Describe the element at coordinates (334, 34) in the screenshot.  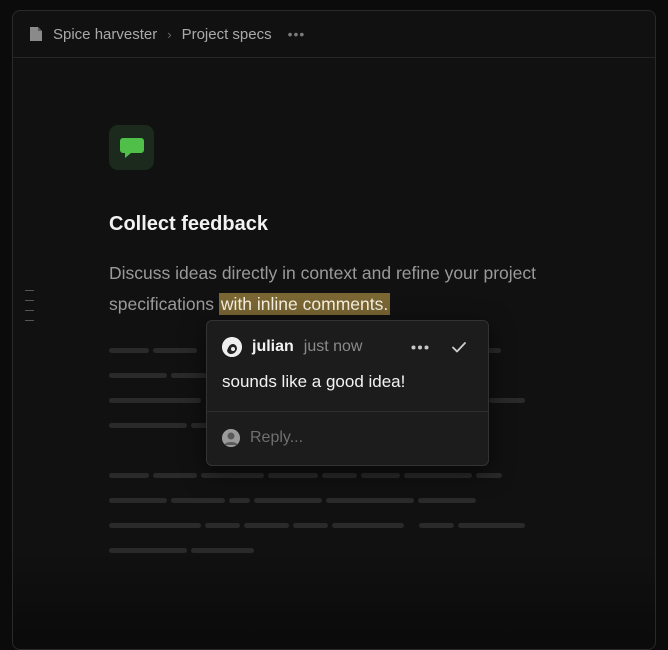
I see `top-bar: Spice harvester › Project specs •••` at that location.